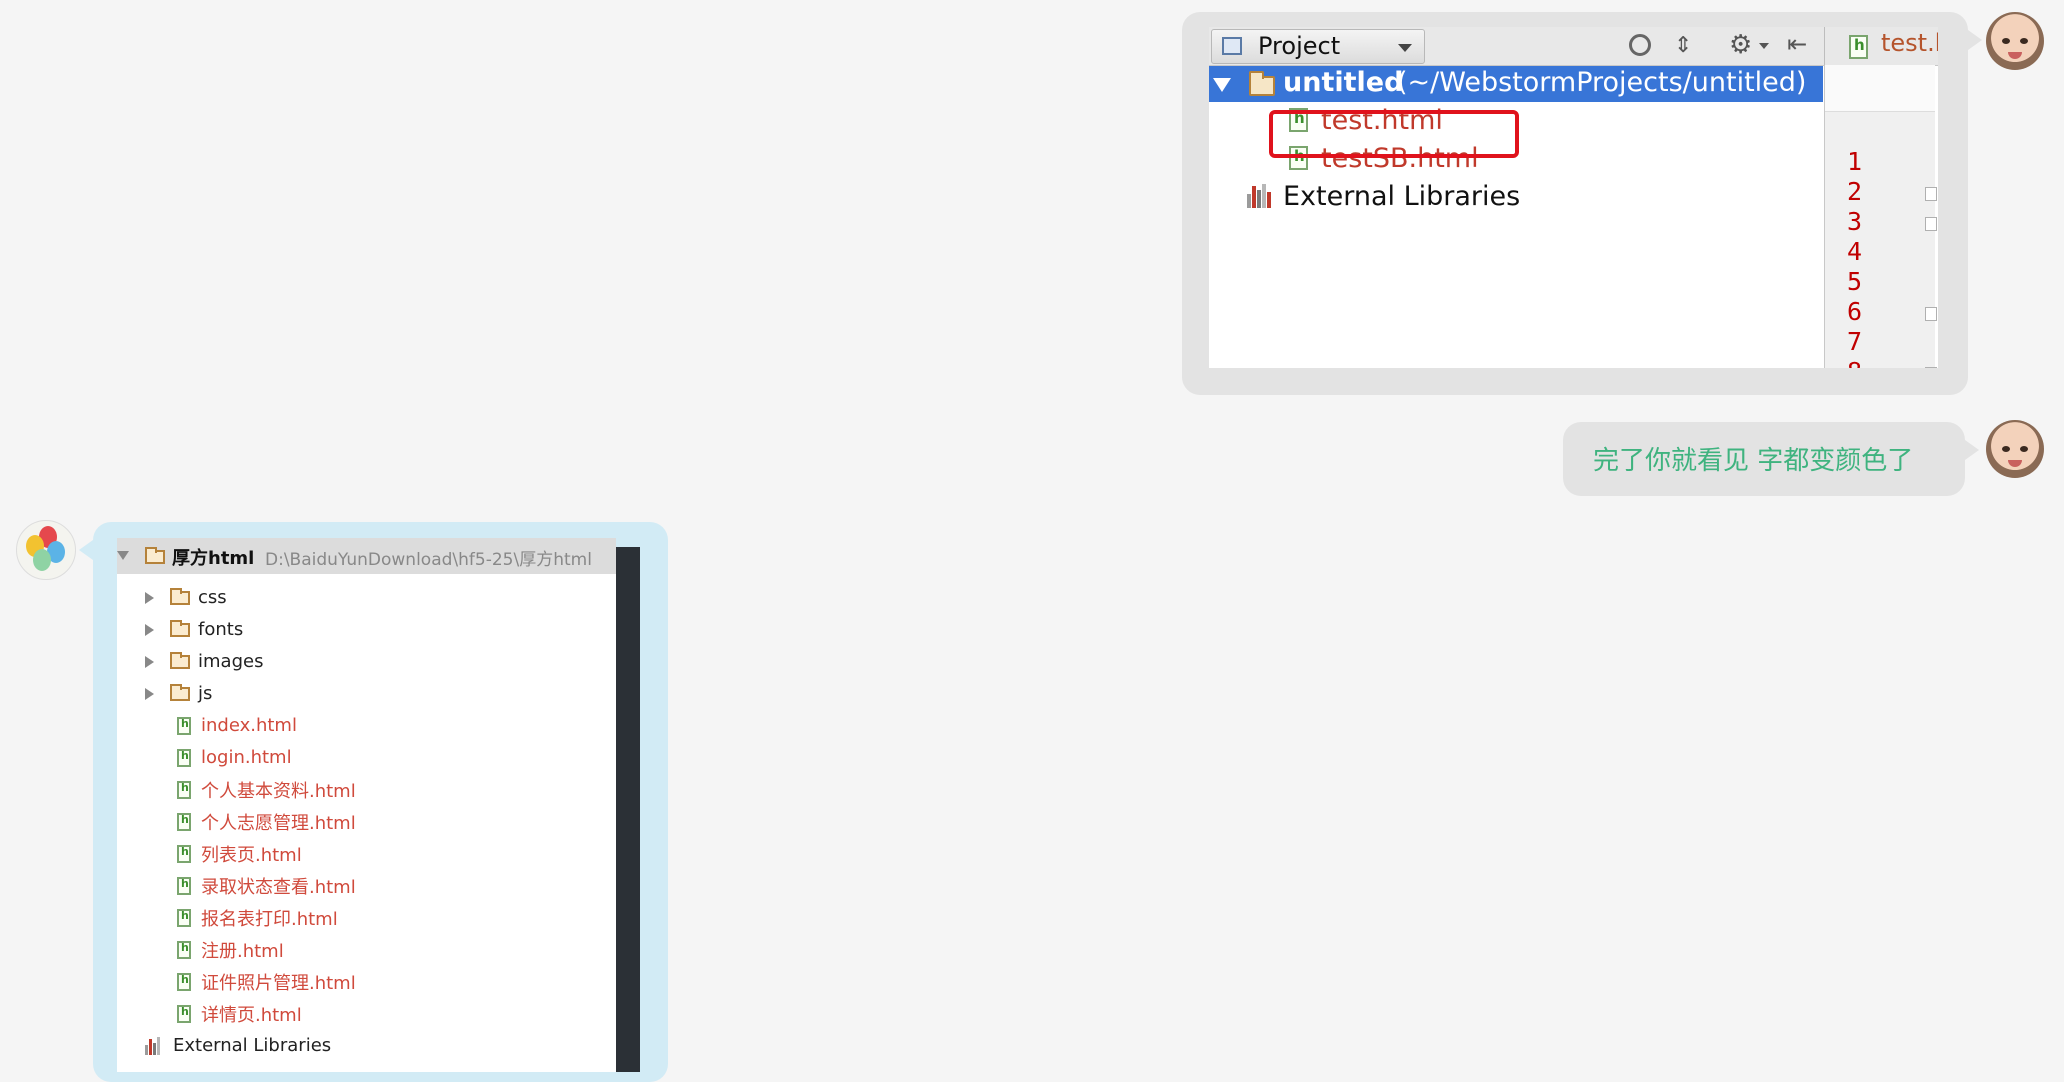  Describe the element at coordinates (1753, 461) in the screenshot. I see `message-text: 完了你就看见 字都变颜色了` at that location.